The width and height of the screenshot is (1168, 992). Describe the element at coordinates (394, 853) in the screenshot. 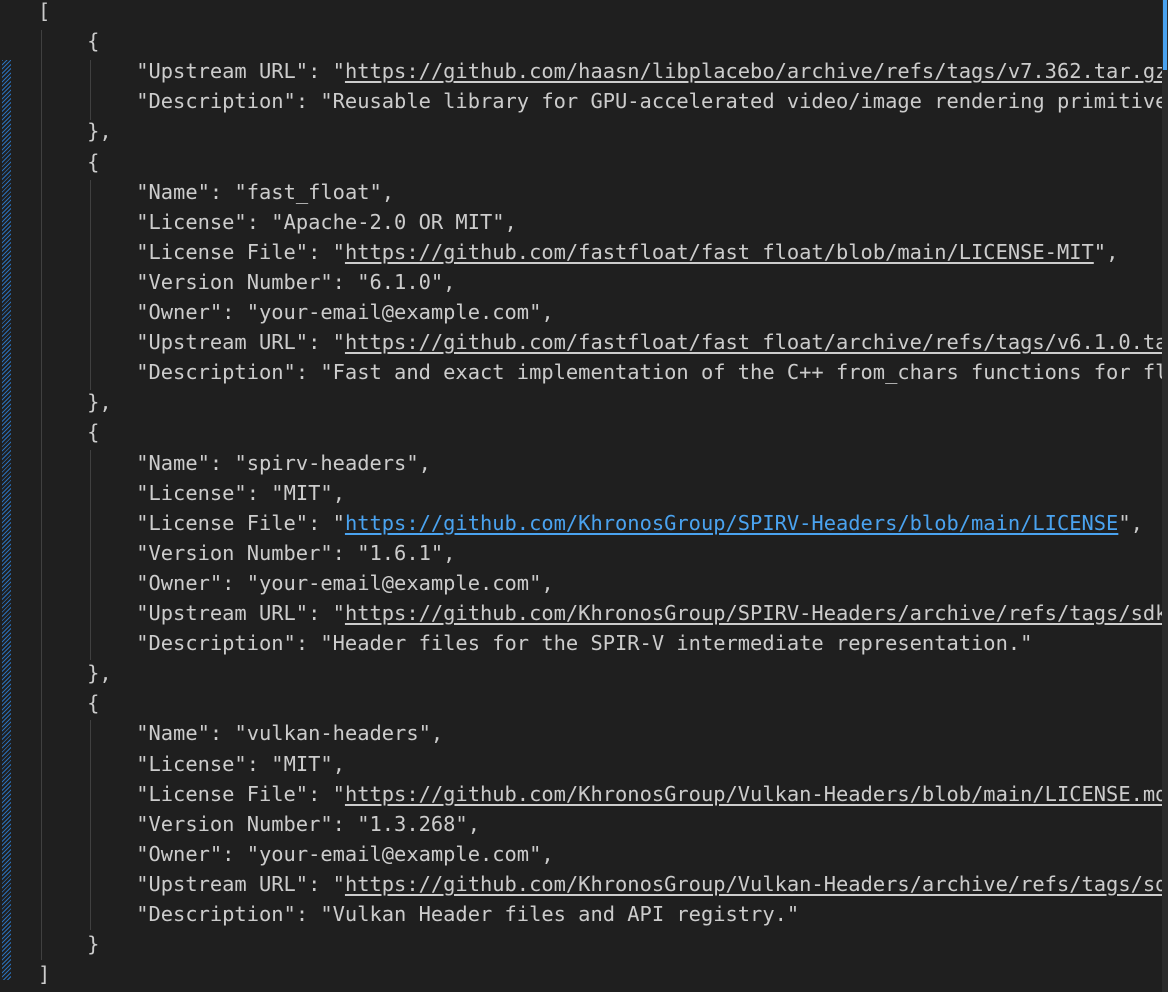

I see `json-string-value: your-email@example.com` at that location.